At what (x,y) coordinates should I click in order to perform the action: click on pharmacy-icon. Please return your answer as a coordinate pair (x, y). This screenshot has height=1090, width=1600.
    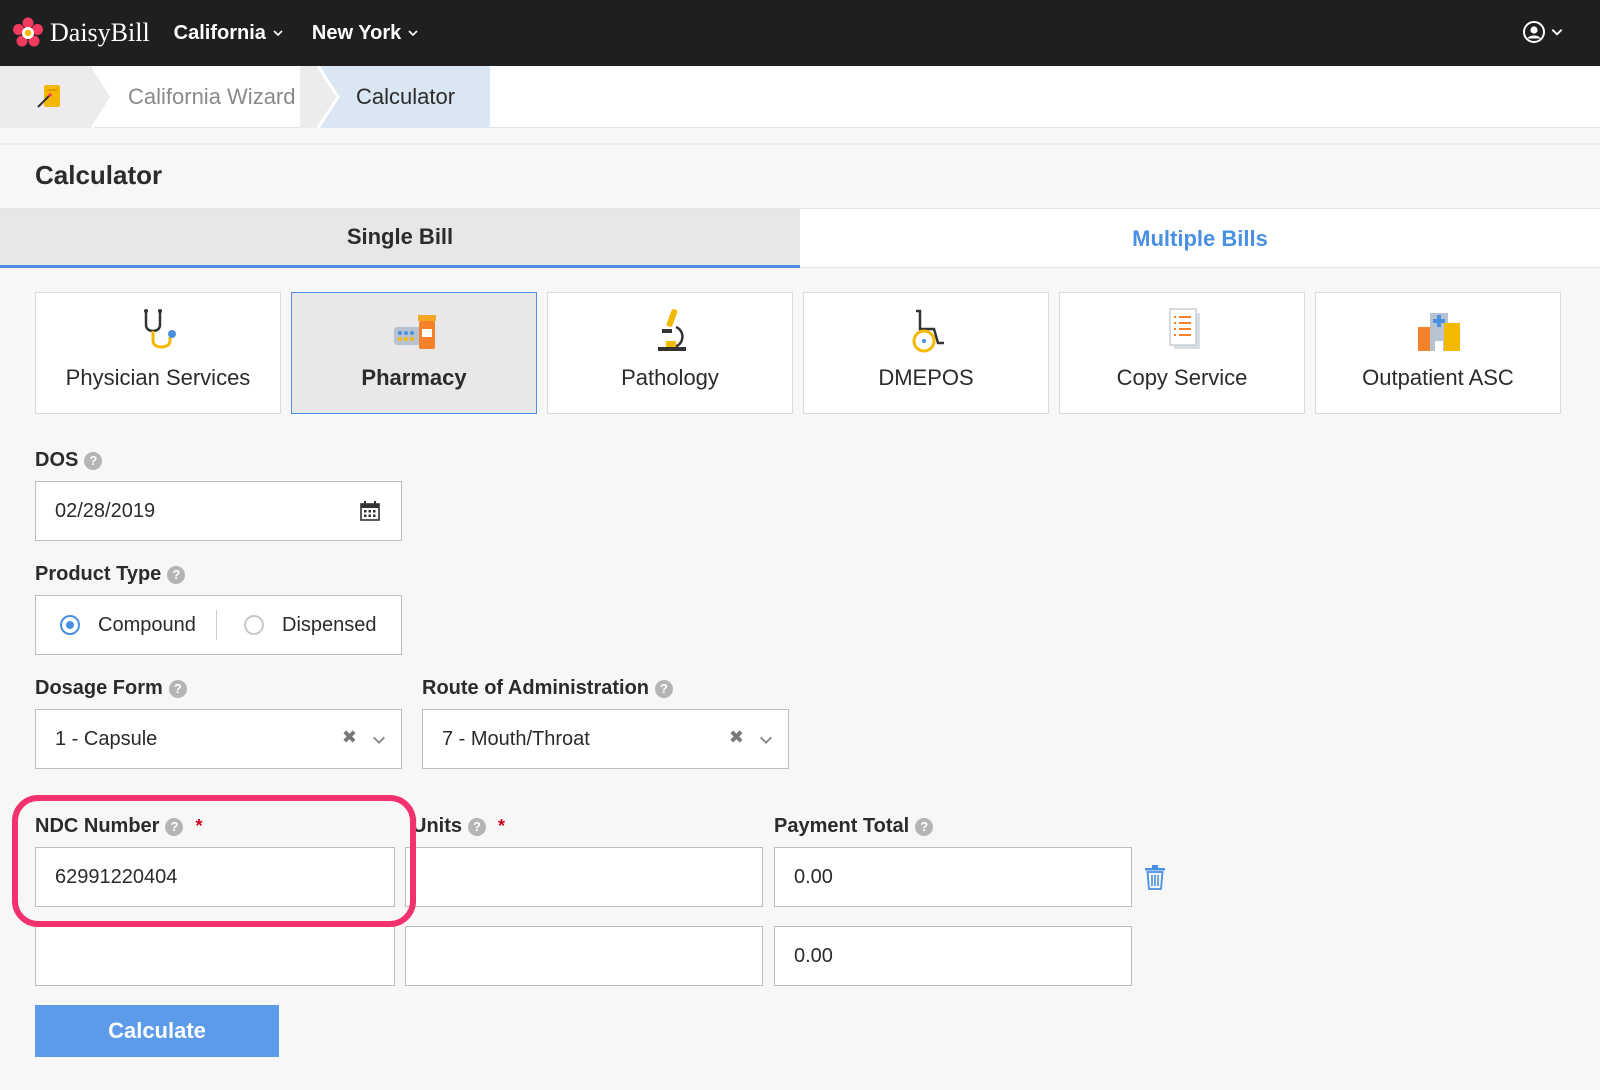
    Looking at the image, I should click on (415, 332).